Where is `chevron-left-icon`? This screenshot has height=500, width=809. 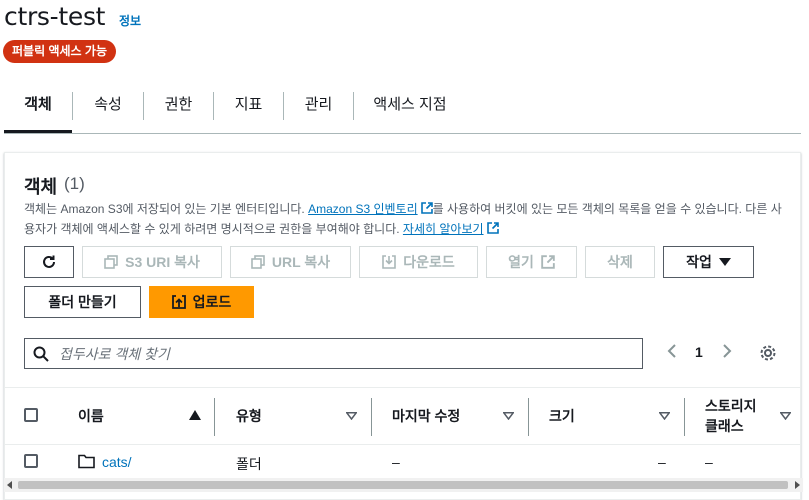 chevron-left-icon is located at coordinates (672, 351).